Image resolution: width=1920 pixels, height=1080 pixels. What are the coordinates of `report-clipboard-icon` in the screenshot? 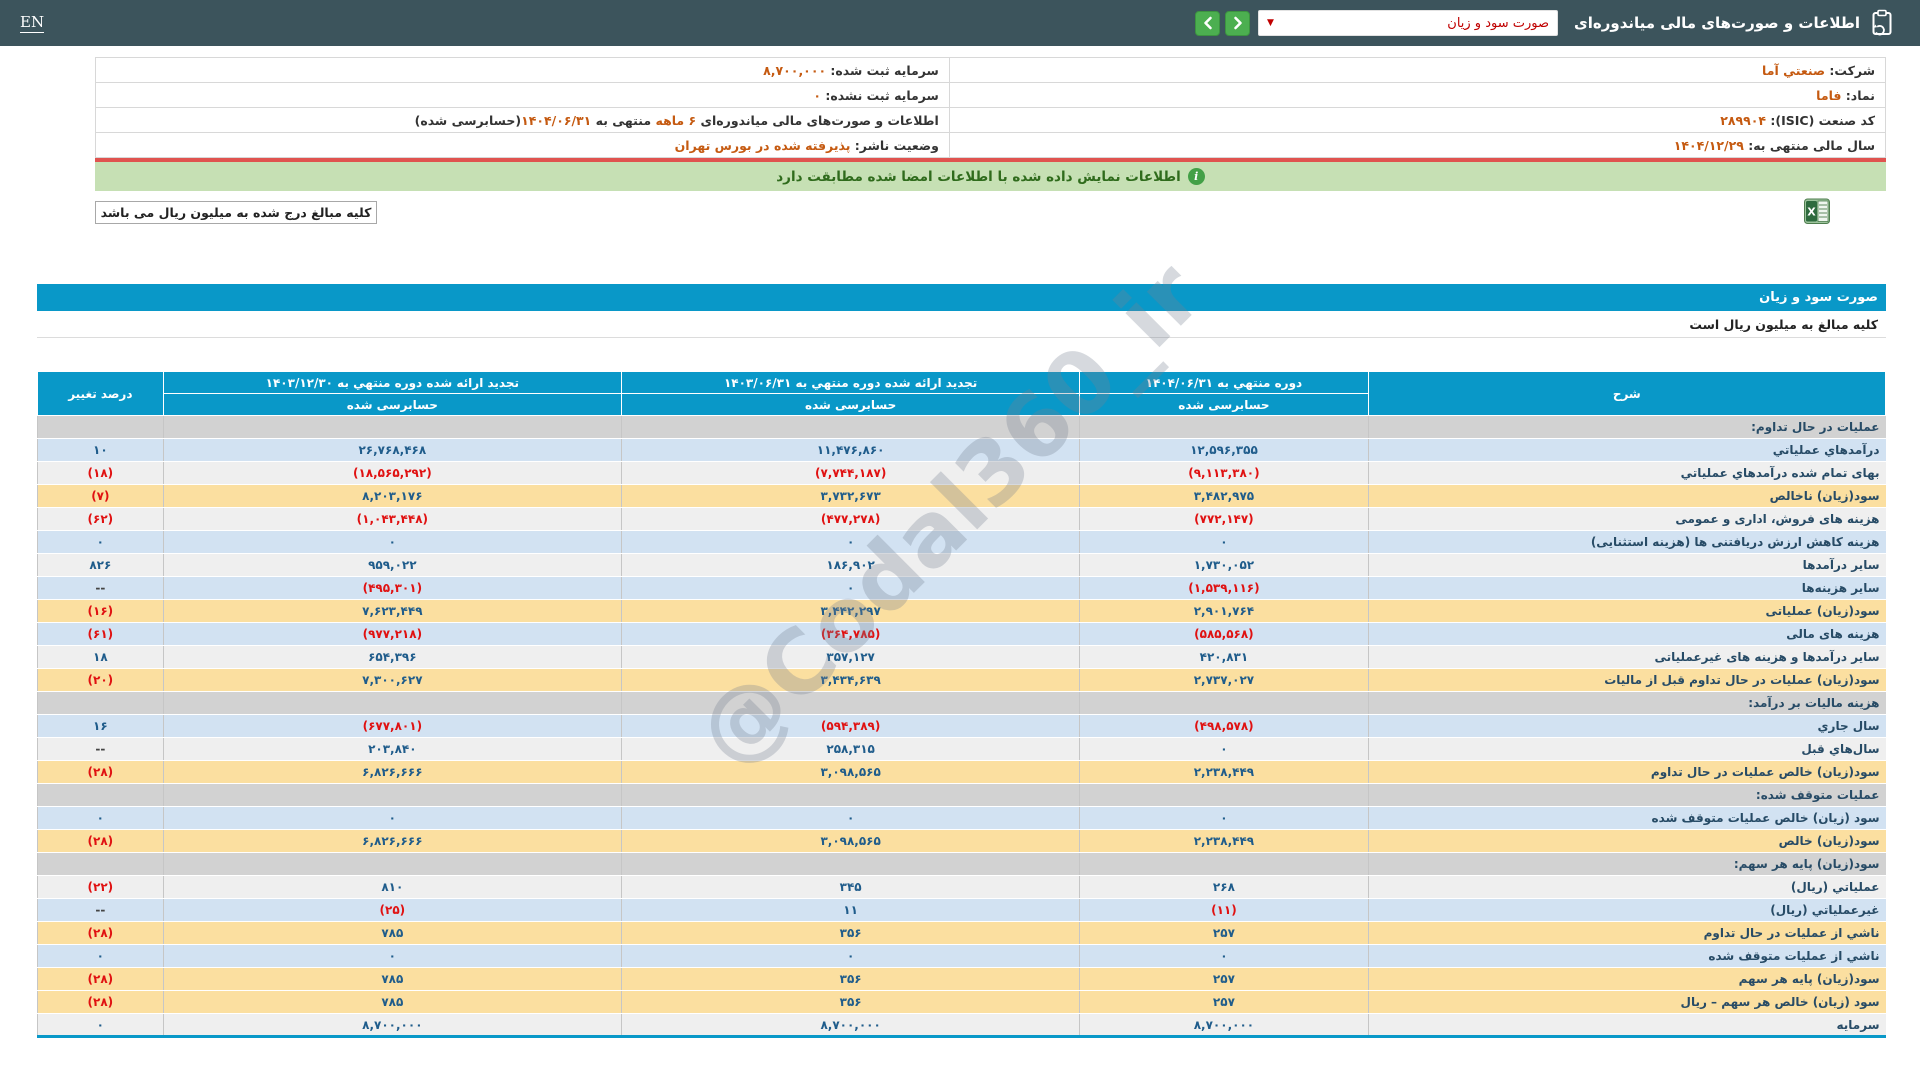 It's located at (1882, 23).